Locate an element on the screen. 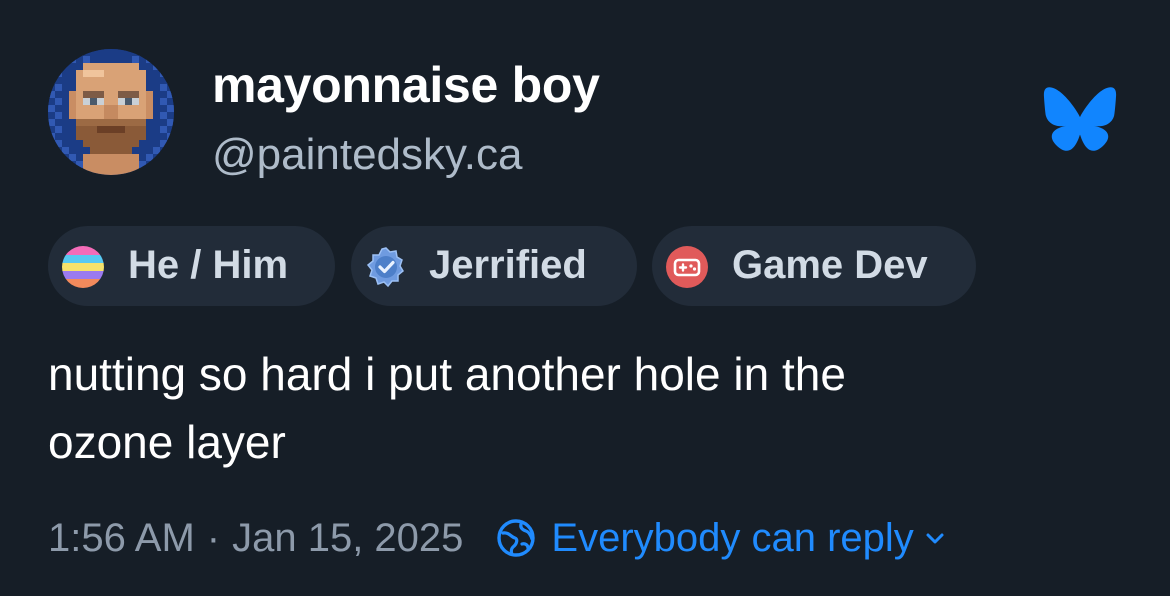 The image size is (1170, 596). pronouns-flag-icon is located at coordinates (83, 267).